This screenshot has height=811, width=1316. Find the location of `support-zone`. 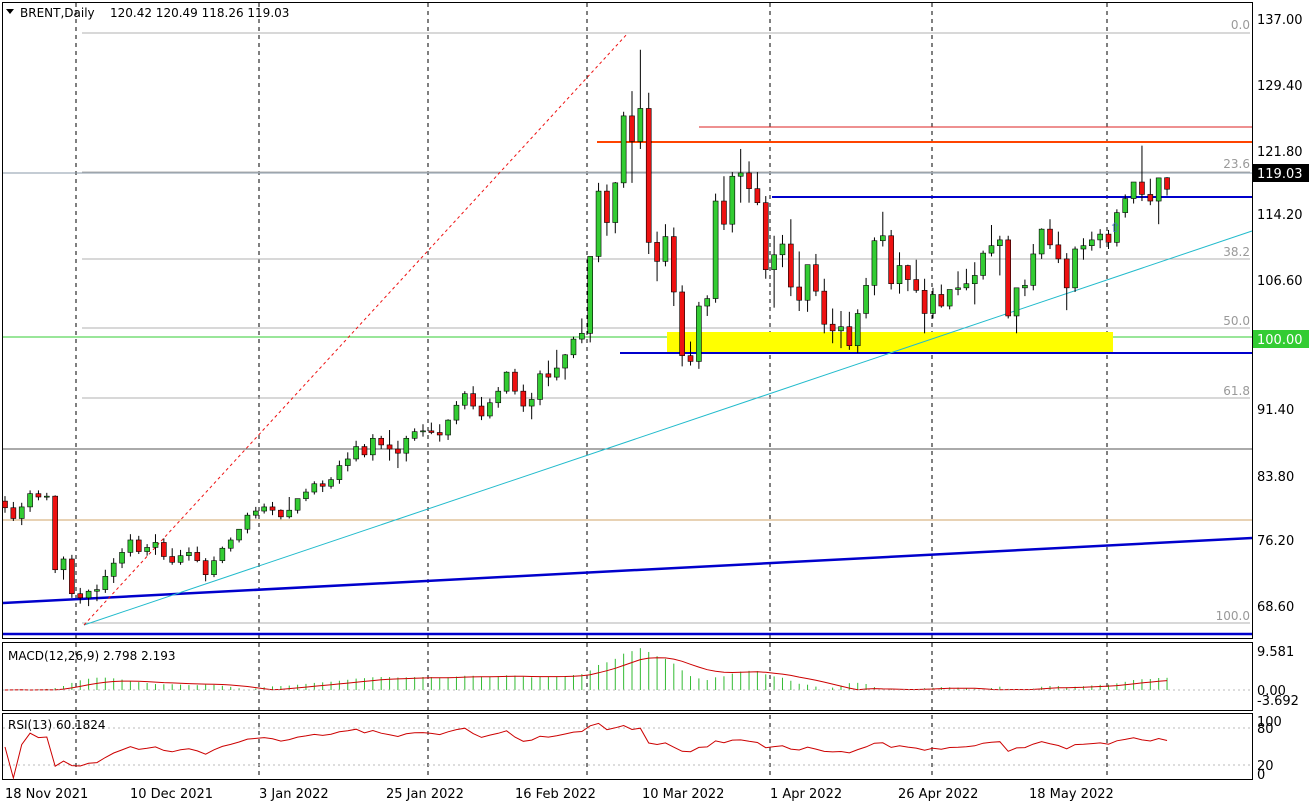

support-zone is located at coordinates (890, 342).